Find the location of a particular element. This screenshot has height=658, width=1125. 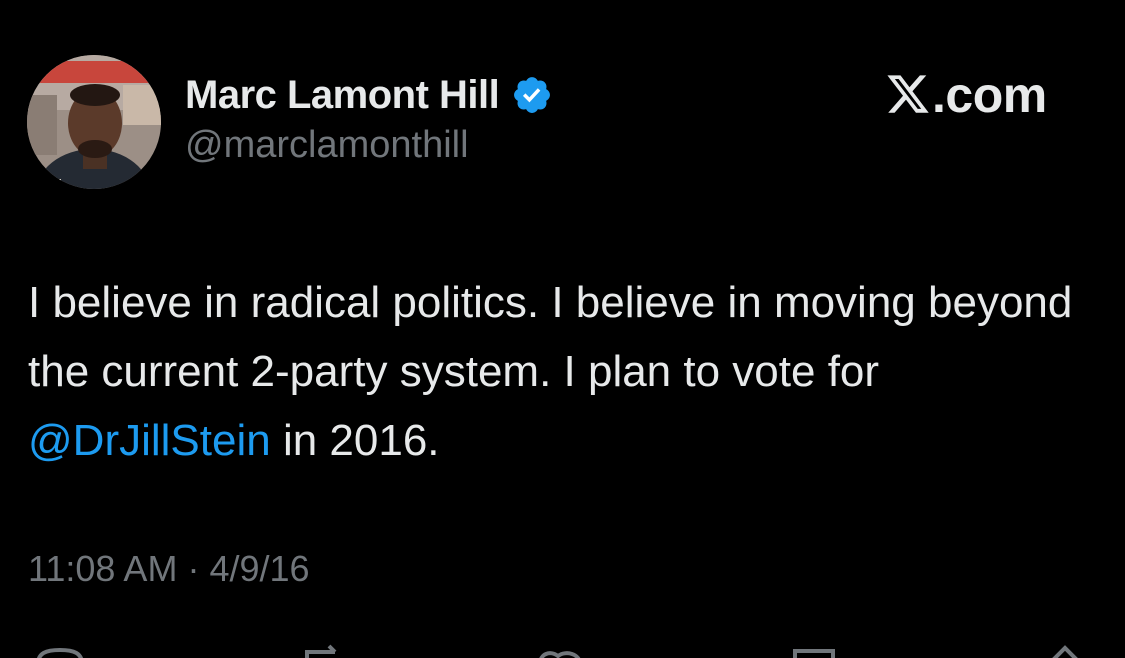

tweet-text-end: in 2016. is located at coordinates (355, 440).